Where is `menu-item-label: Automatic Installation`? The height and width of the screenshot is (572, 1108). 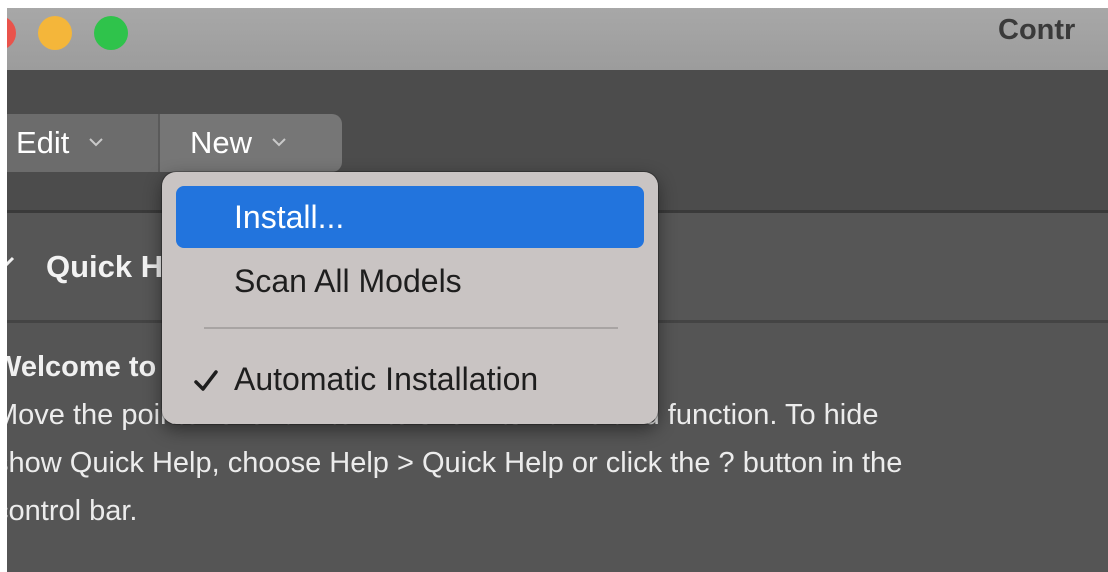
menu-item-label: Automatic Installation is located at coordinates (386, 378).